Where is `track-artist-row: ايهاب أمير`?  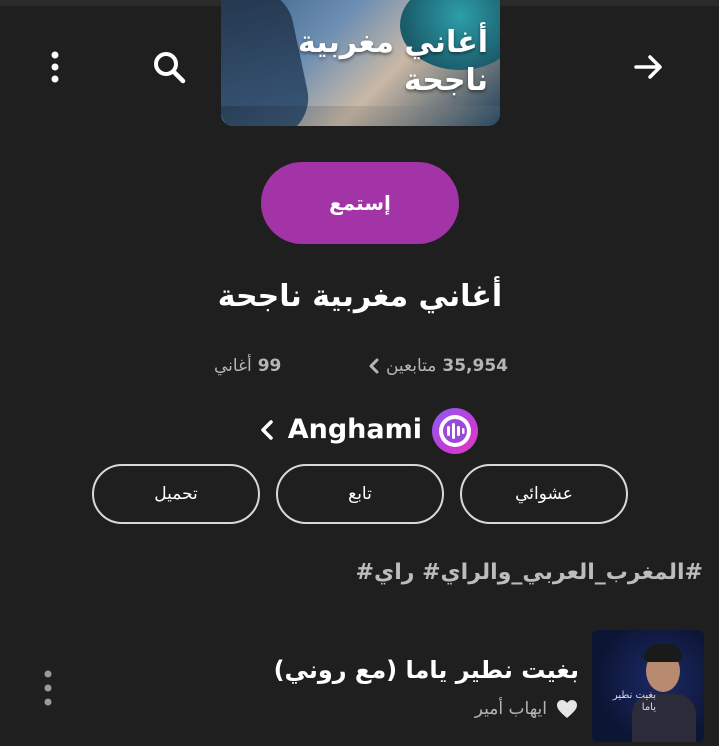
track-artist-row: ايهاب أمير is located at coordinates (527, 709).